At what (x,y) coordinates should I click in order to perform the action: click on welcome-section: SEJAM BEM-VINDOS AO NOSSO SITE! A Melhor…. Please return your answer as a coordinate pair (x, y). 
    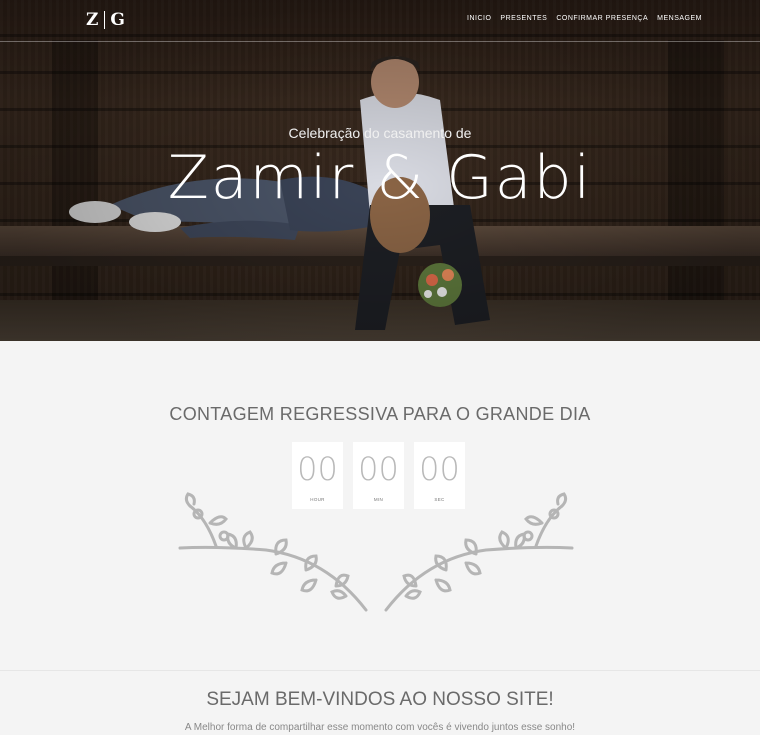
    Looking at the image, I should click on (380, 702).